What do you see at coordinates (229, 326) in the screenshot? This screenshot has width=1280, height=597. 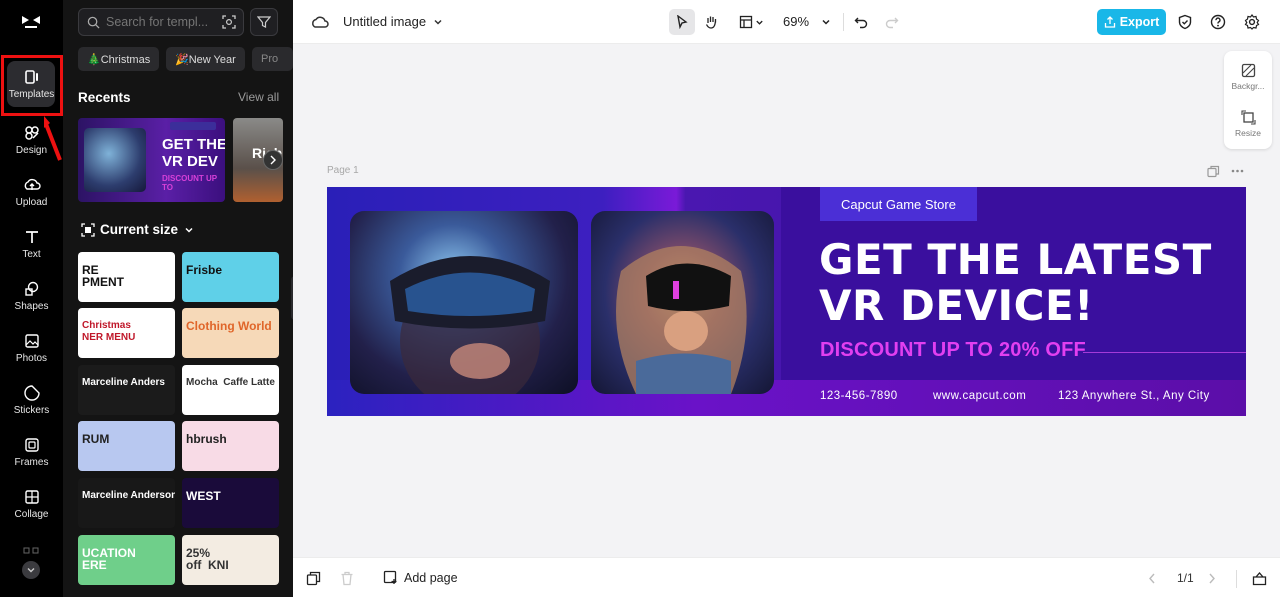 I see `template-thumbnail-text: Clothing World` at bounding box center [229, 326].